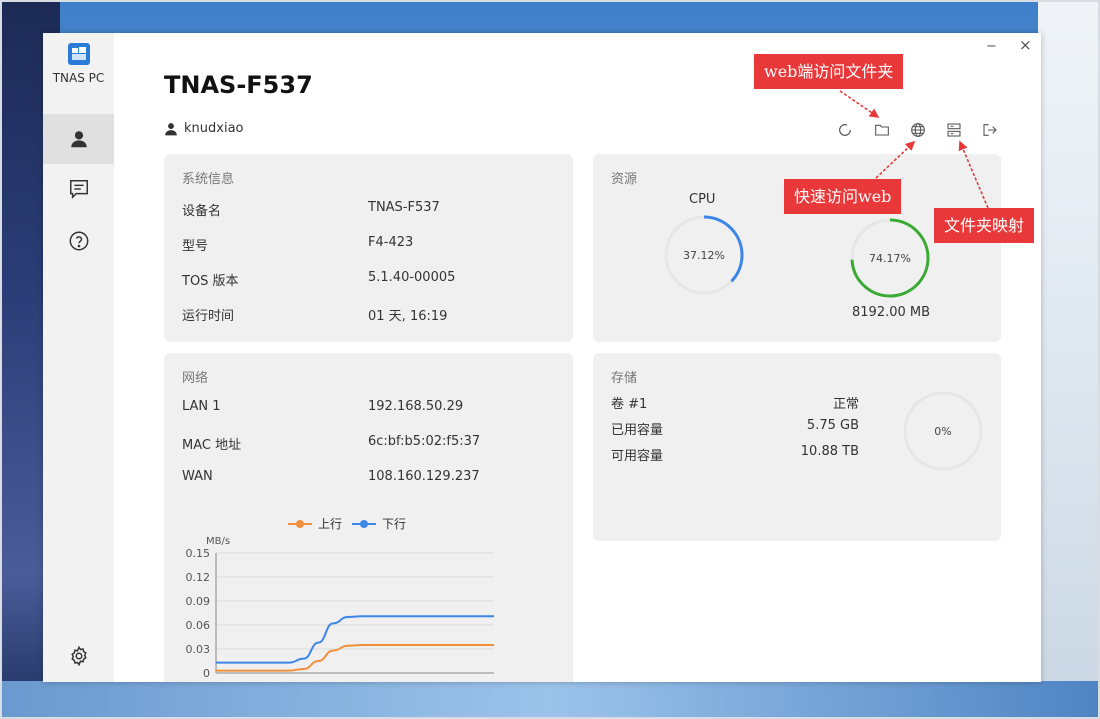 This screenshot has height=719, width=1100. What do you see at coordinates (829, 71) in the screenshot?
I see `annotation-web-folder: web端访问文件夹` at bounding box center [829, 71].